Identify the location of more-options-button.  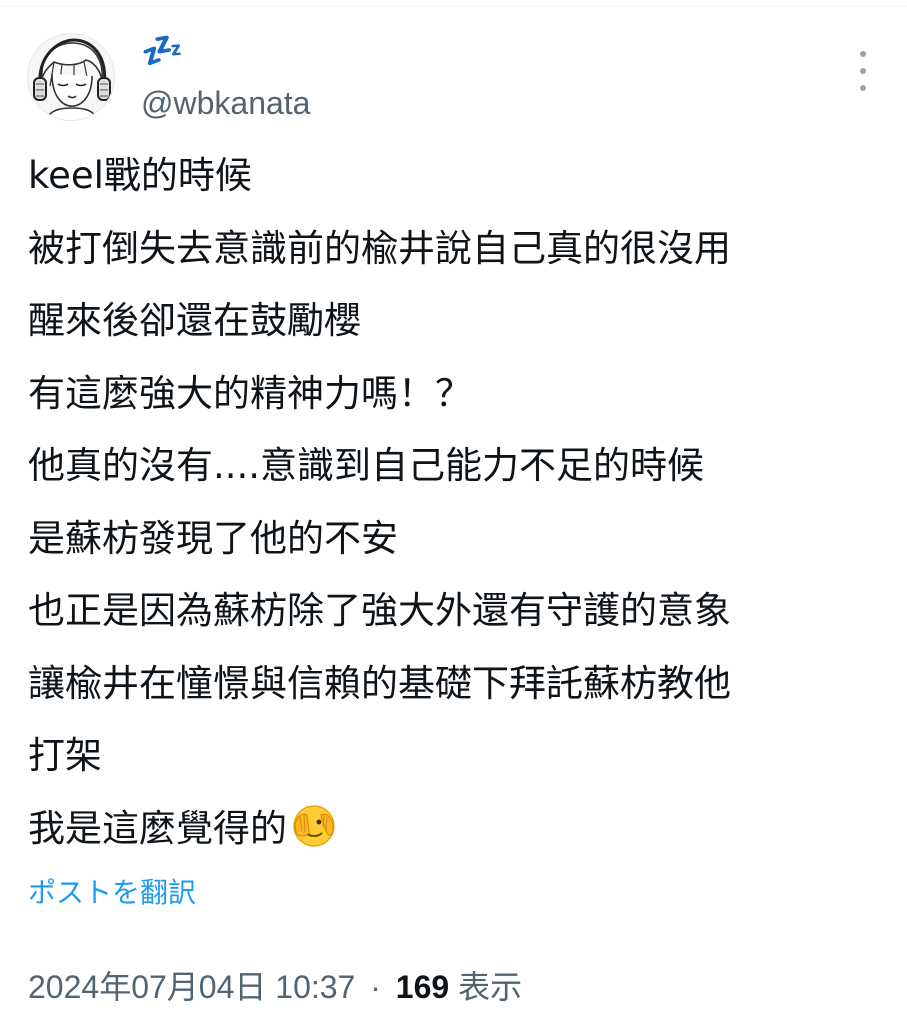
(863, 71).